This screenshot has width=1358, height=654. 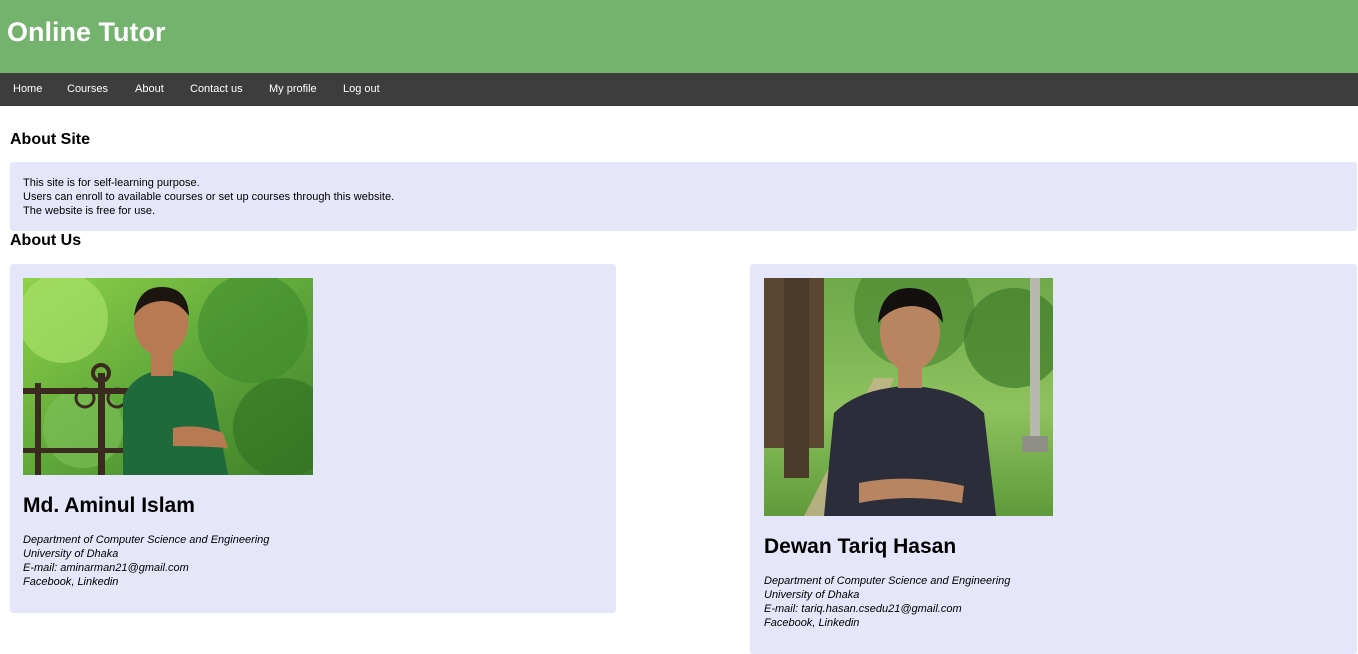 I want to click on nav-courses: Courses, so click(x=87, y=89).